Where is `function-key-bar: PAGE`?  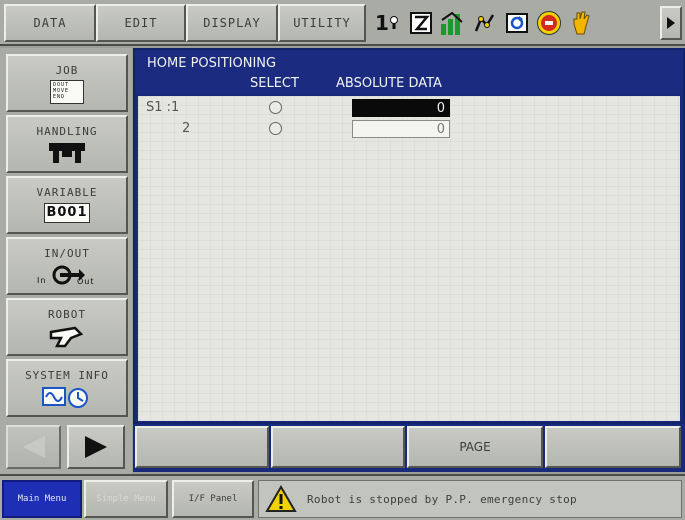
function-key-bar: PAGE is located at coordinates (409, 448).